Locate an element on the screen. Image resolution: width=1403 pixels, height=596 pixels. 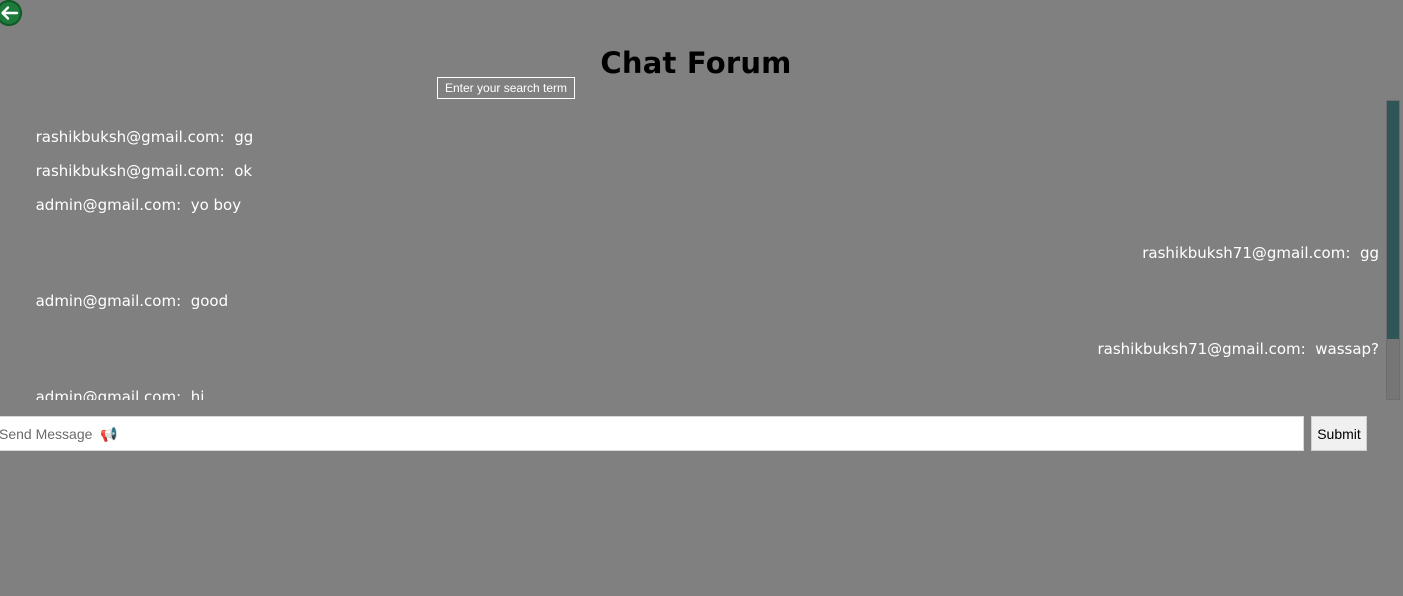
message-text: yo boy is located at coordinates (216, 205).